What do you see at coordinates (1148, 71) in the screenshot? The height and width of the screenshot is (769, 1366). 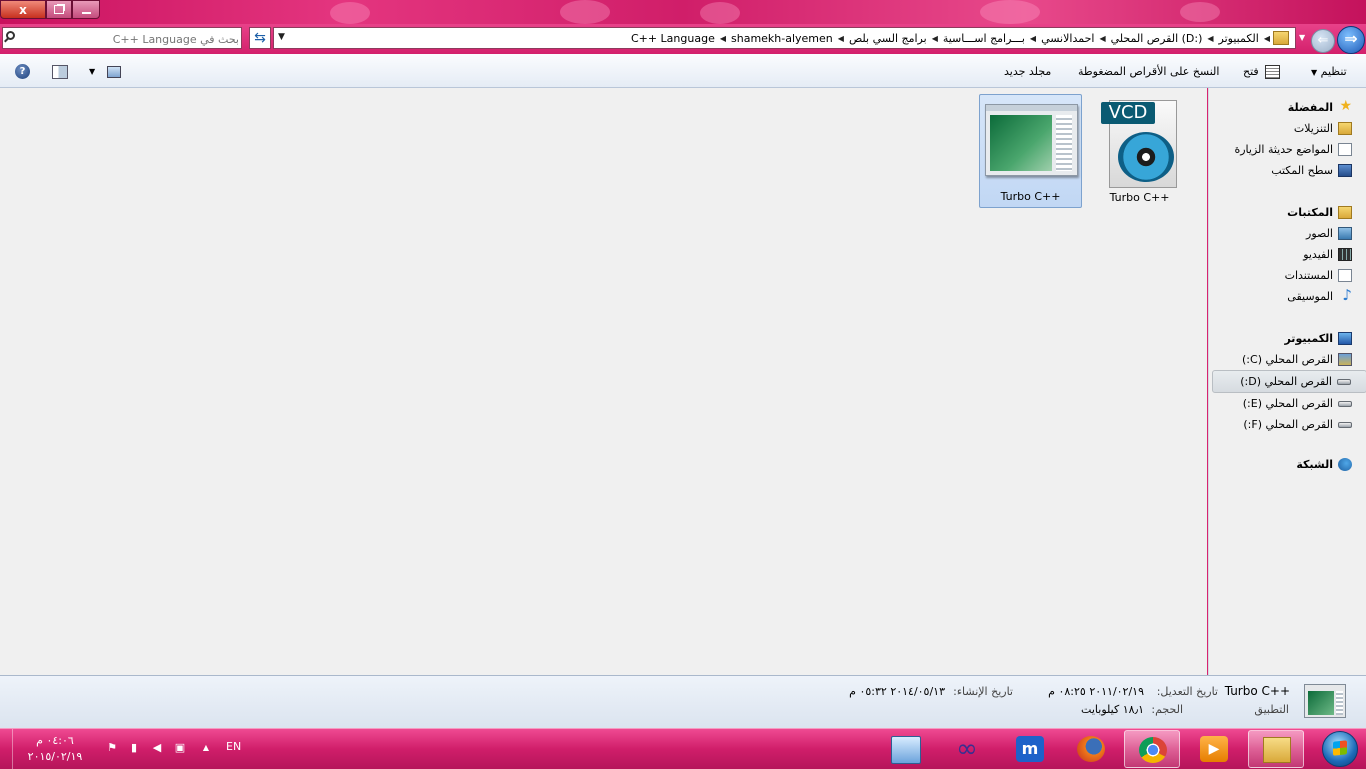 I see `burn-button: النسخ على الأقراص المضغوطة` at bounding box center [1148, 71].